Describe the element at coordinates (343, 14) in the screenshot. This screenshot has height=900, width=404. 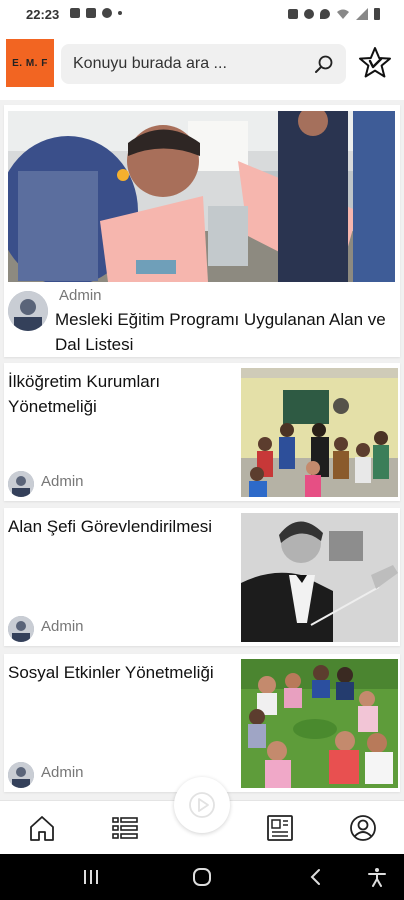
I see `wifi-icon` at that location.